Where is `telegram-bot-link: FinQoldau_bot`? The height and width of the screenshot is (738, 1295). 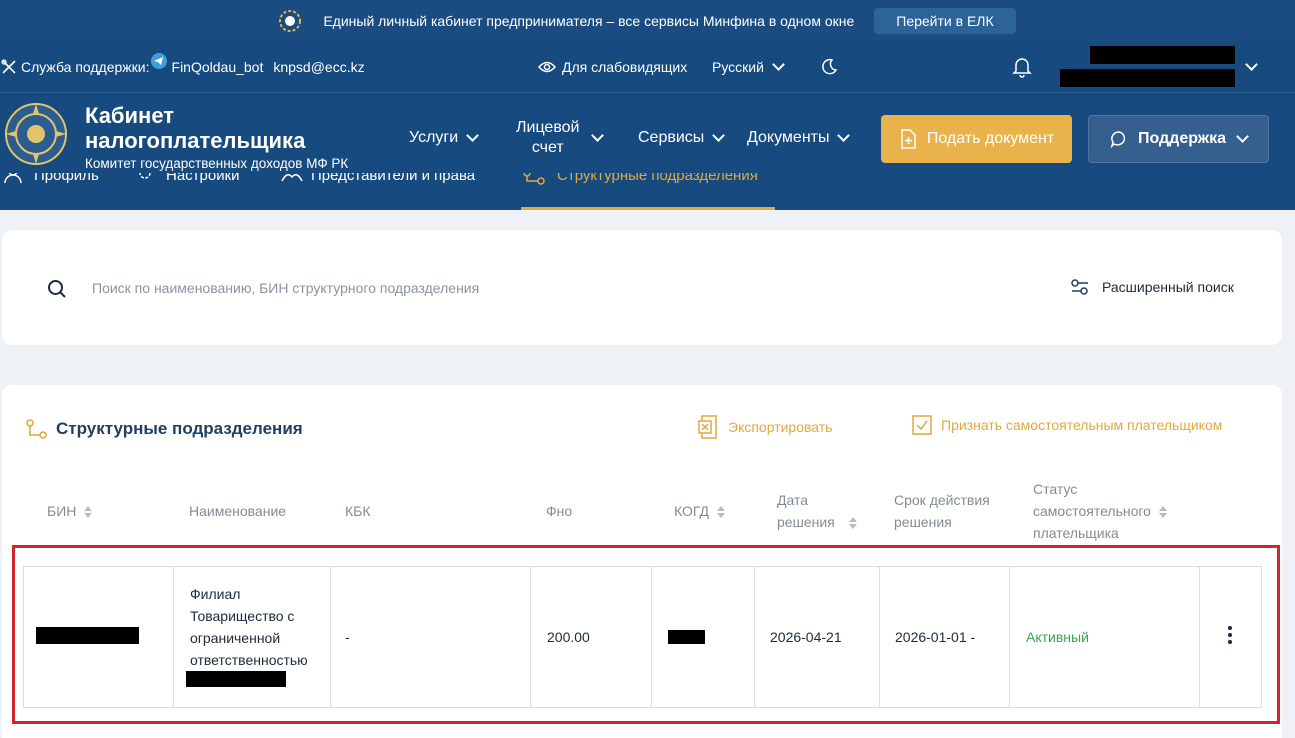 telegram-bot-link: FinQoldau_bot is located at coordinates (218, 67).